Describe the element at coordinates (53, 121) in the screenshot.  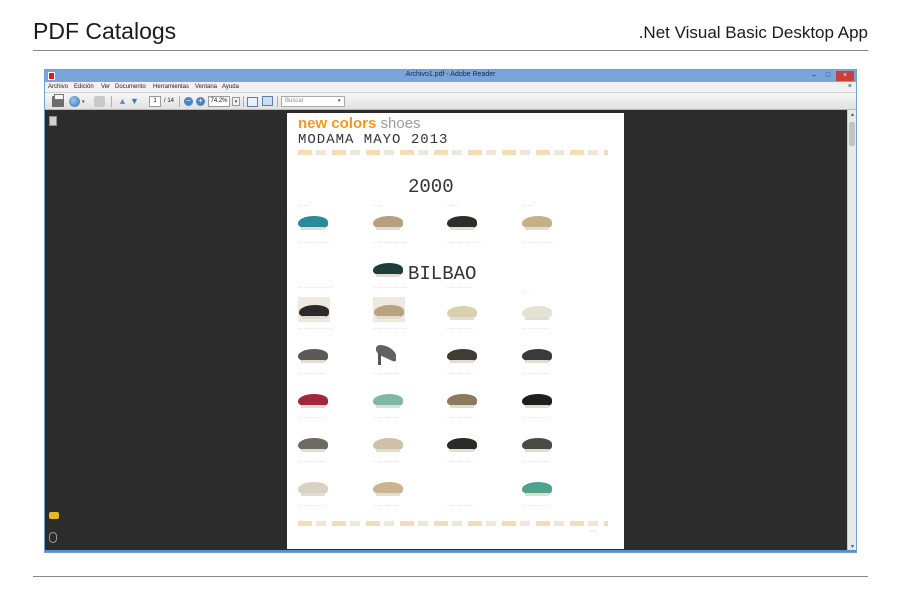
I see `pages-icon` at that location.